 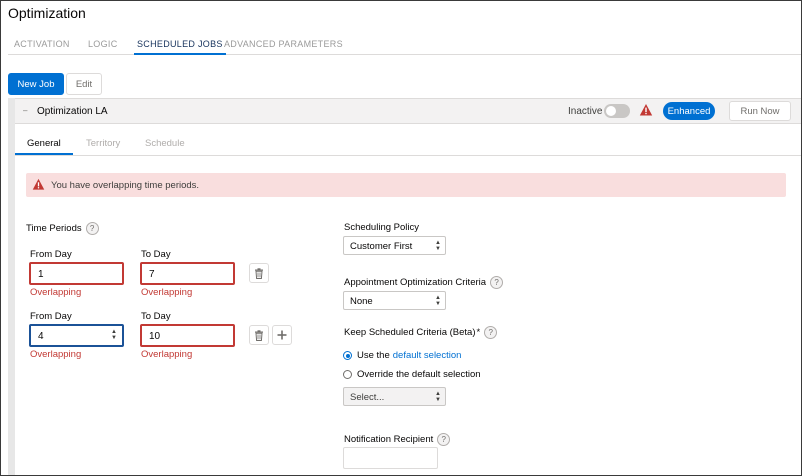 I want to click on default-selection-link: default selection, so click(x=427, y=355).